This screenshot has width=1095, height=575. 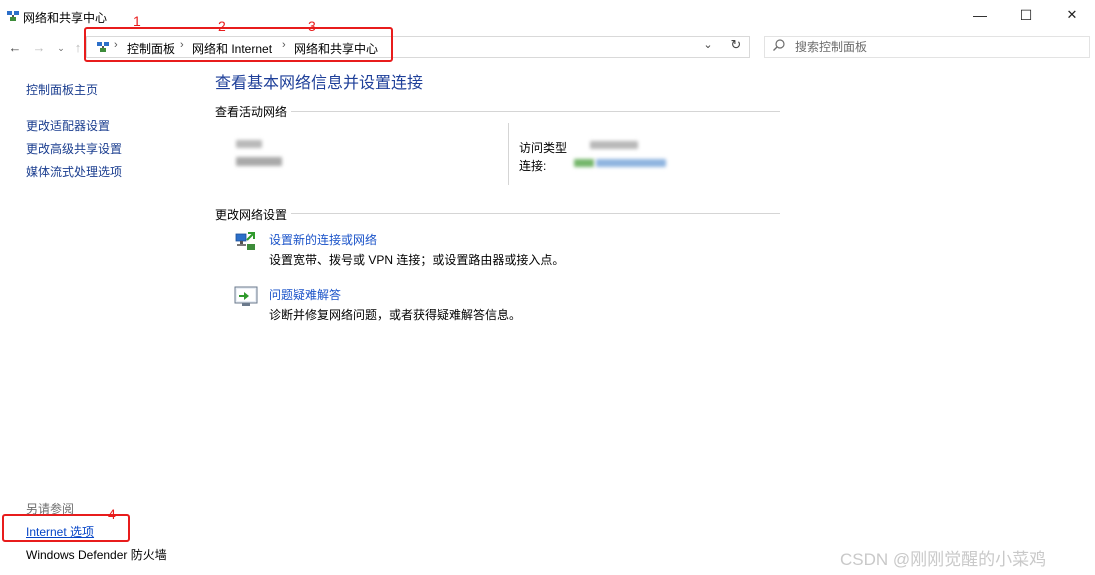 I want to click on connection-label: 连接:, so click(x=533, y=166).